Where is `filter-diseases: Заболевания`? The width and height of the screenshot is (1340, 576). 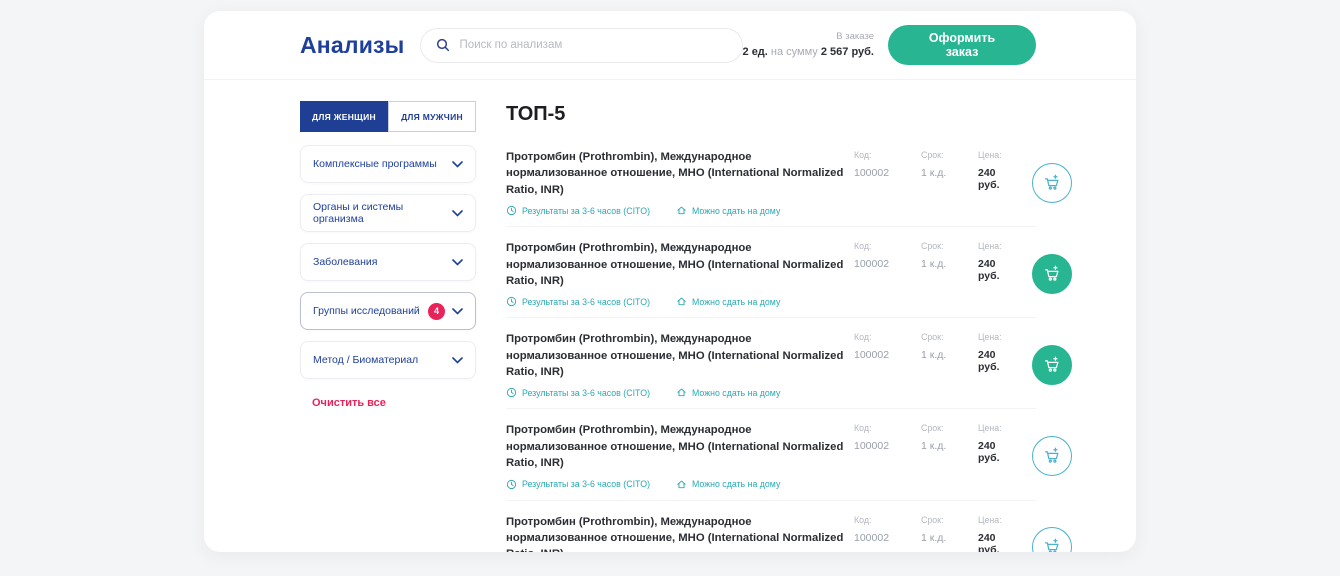 filter-diseases: Заболевания is located at coordinates (388, 262).